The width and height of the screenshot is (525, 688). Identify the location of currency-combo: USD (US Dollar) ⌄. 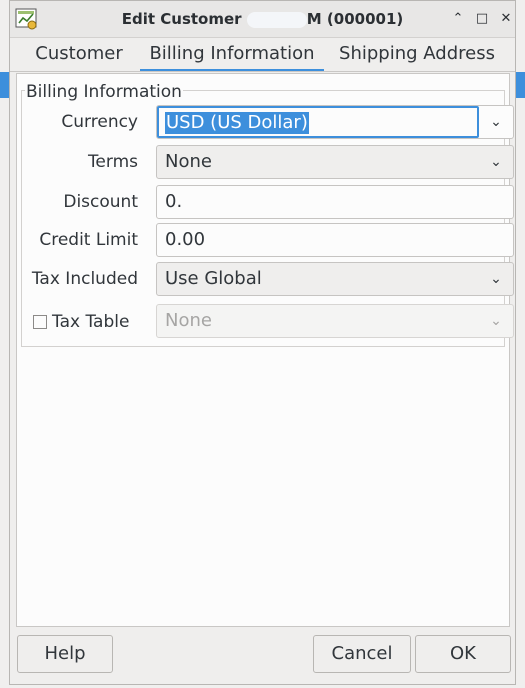
(335, 122).